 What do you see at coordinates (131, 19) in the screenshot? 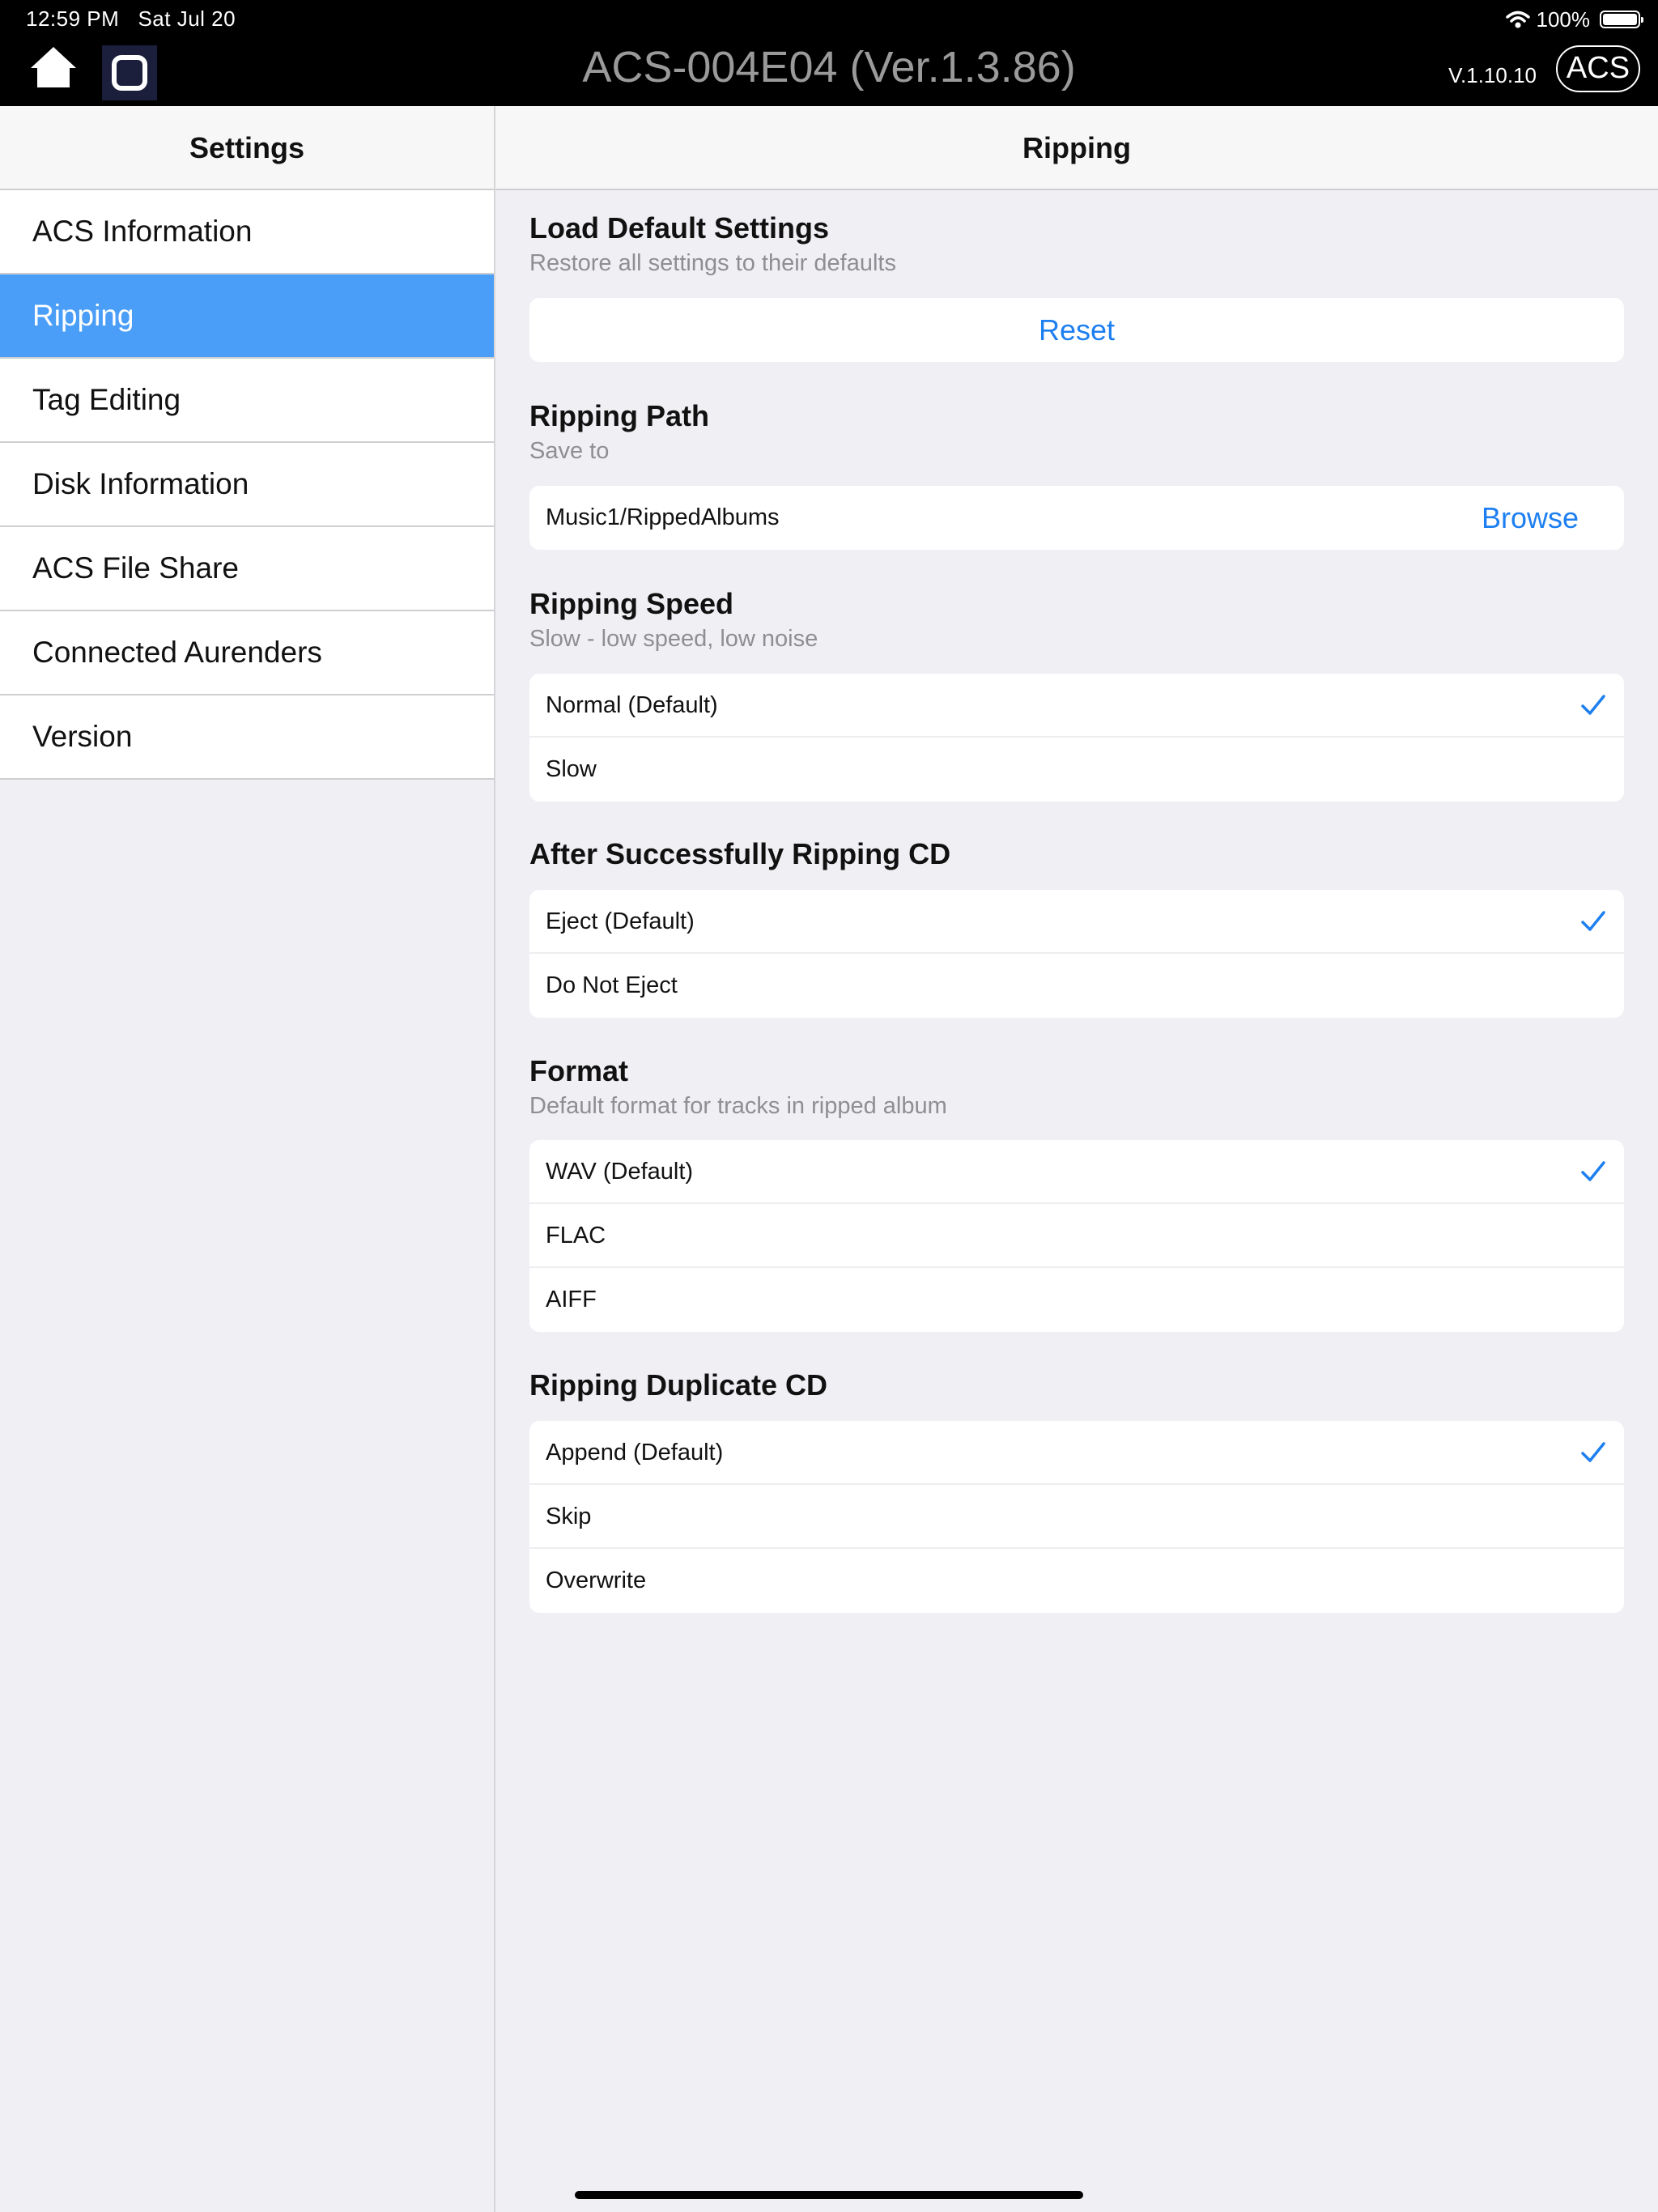
I see `status-time: 12:59 PM Sat Jul 20` at bounding box center [131, 19].